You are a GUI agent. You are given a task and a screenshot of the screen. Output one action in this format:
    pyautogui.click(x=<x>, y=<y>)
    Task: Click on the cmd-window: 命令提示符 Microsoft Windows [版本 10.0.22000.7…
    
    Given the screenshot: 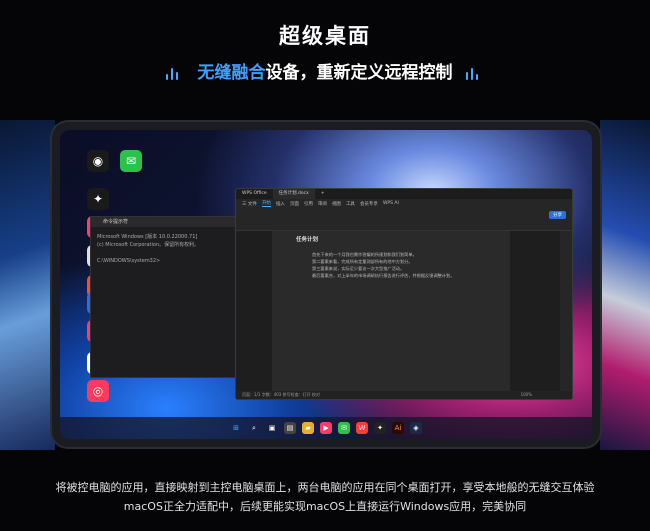 What is the action you would take?
    pyautogui.click(x=164, y=297)
    